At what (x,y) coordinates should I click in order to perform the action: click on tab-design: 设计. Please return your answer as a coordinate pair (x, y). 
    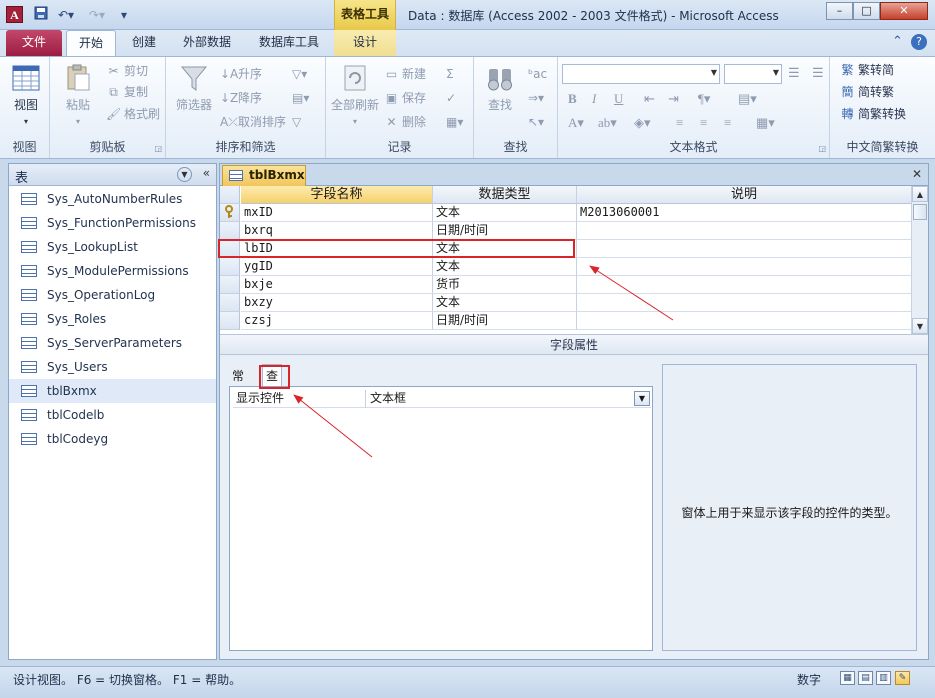
    Looking at the image, I should click on (365, 43).